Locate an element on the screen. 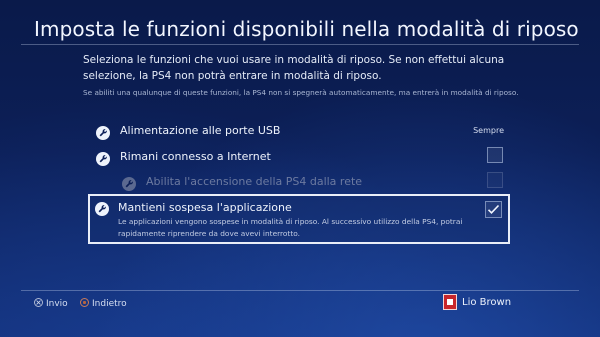 This screenshot has height=337, width=600. option-usb-power: Alimentazione alle porte USB Sempre is located at coordinates (300, 131).